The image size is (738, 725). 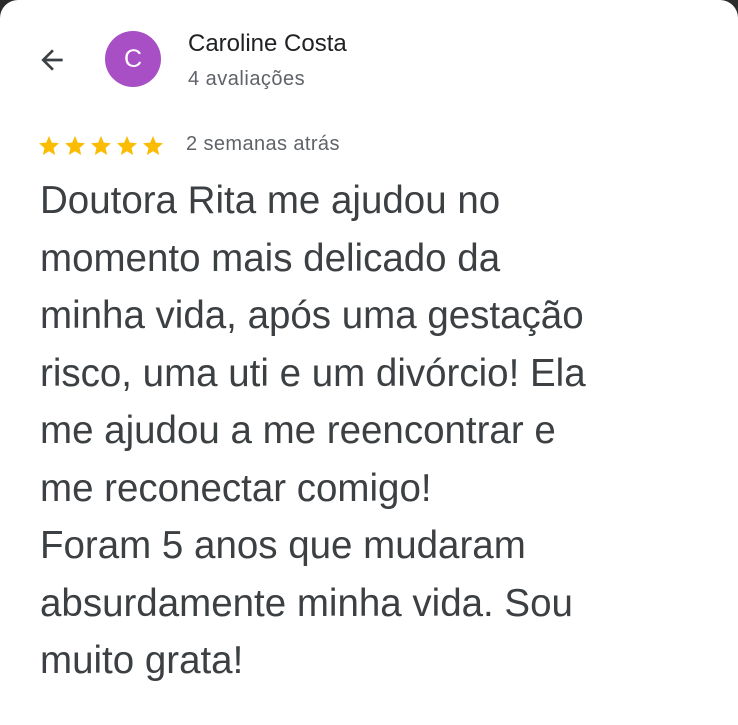 I want to click on back-button, so click(x=52, y=60).